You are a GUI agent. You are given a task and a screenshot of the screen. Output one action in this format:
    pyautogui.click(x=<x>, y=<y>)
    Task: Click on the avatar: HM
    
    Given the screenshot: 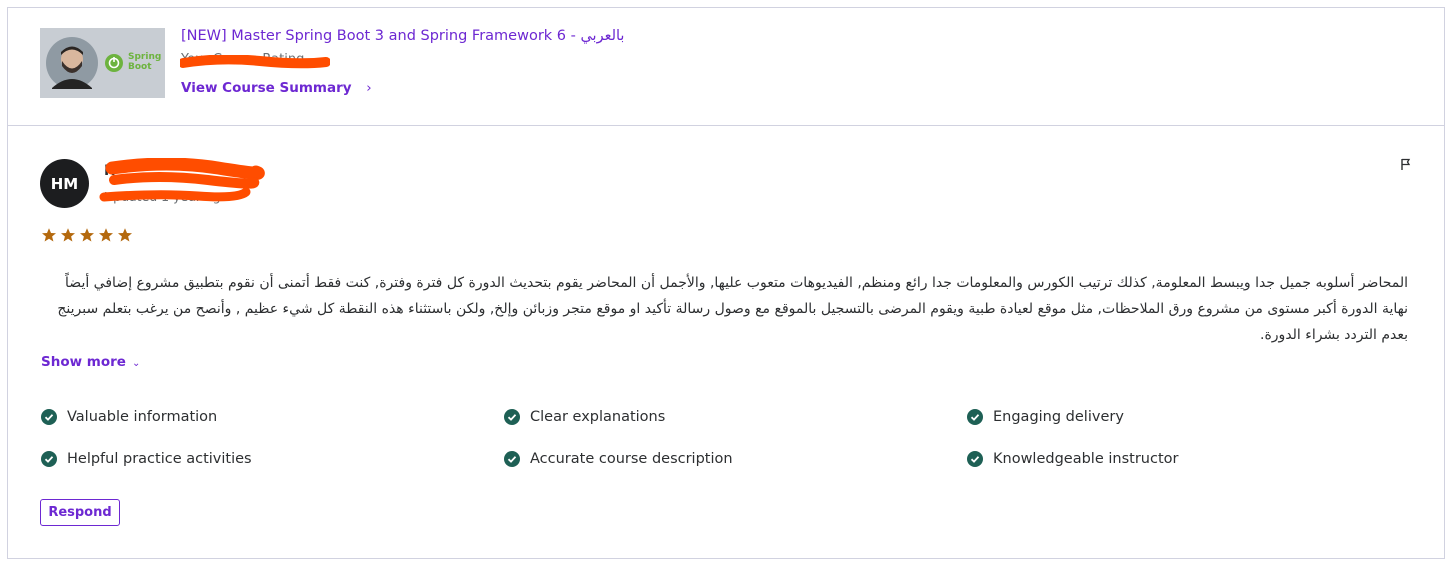 What is the action you would take?
    pyautogui.click(x=64, y=183)
    